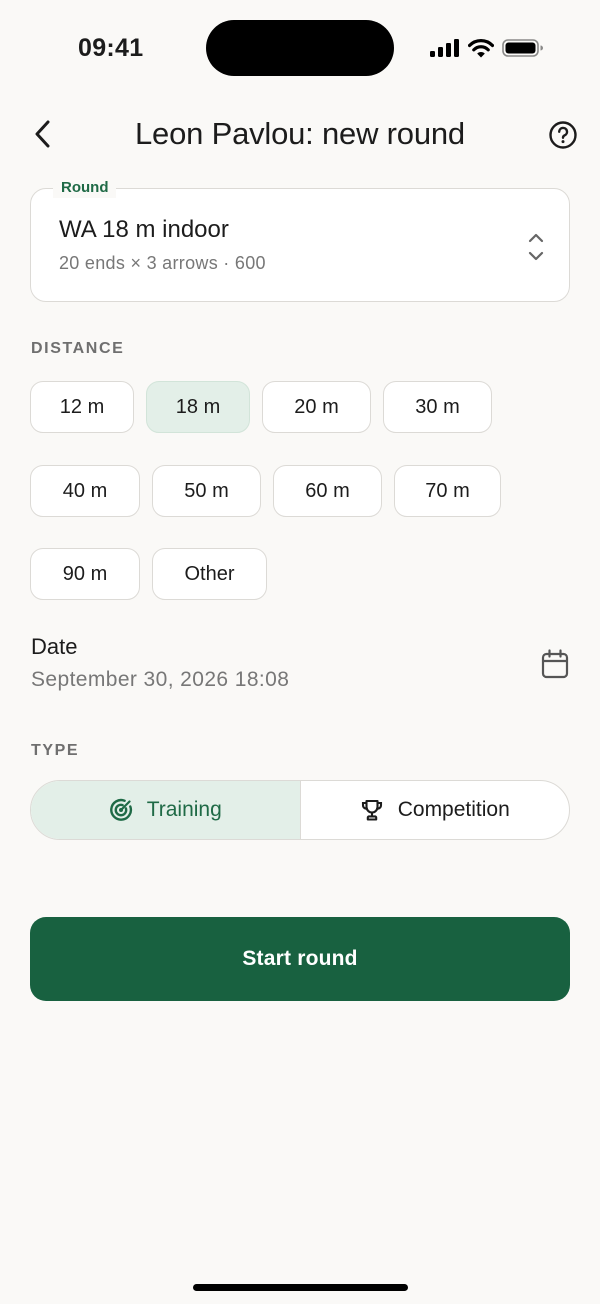  What do you see at coordinates (522, 48) in the screenshot?
I see `battery-icon` at bounding box center [522, 48].